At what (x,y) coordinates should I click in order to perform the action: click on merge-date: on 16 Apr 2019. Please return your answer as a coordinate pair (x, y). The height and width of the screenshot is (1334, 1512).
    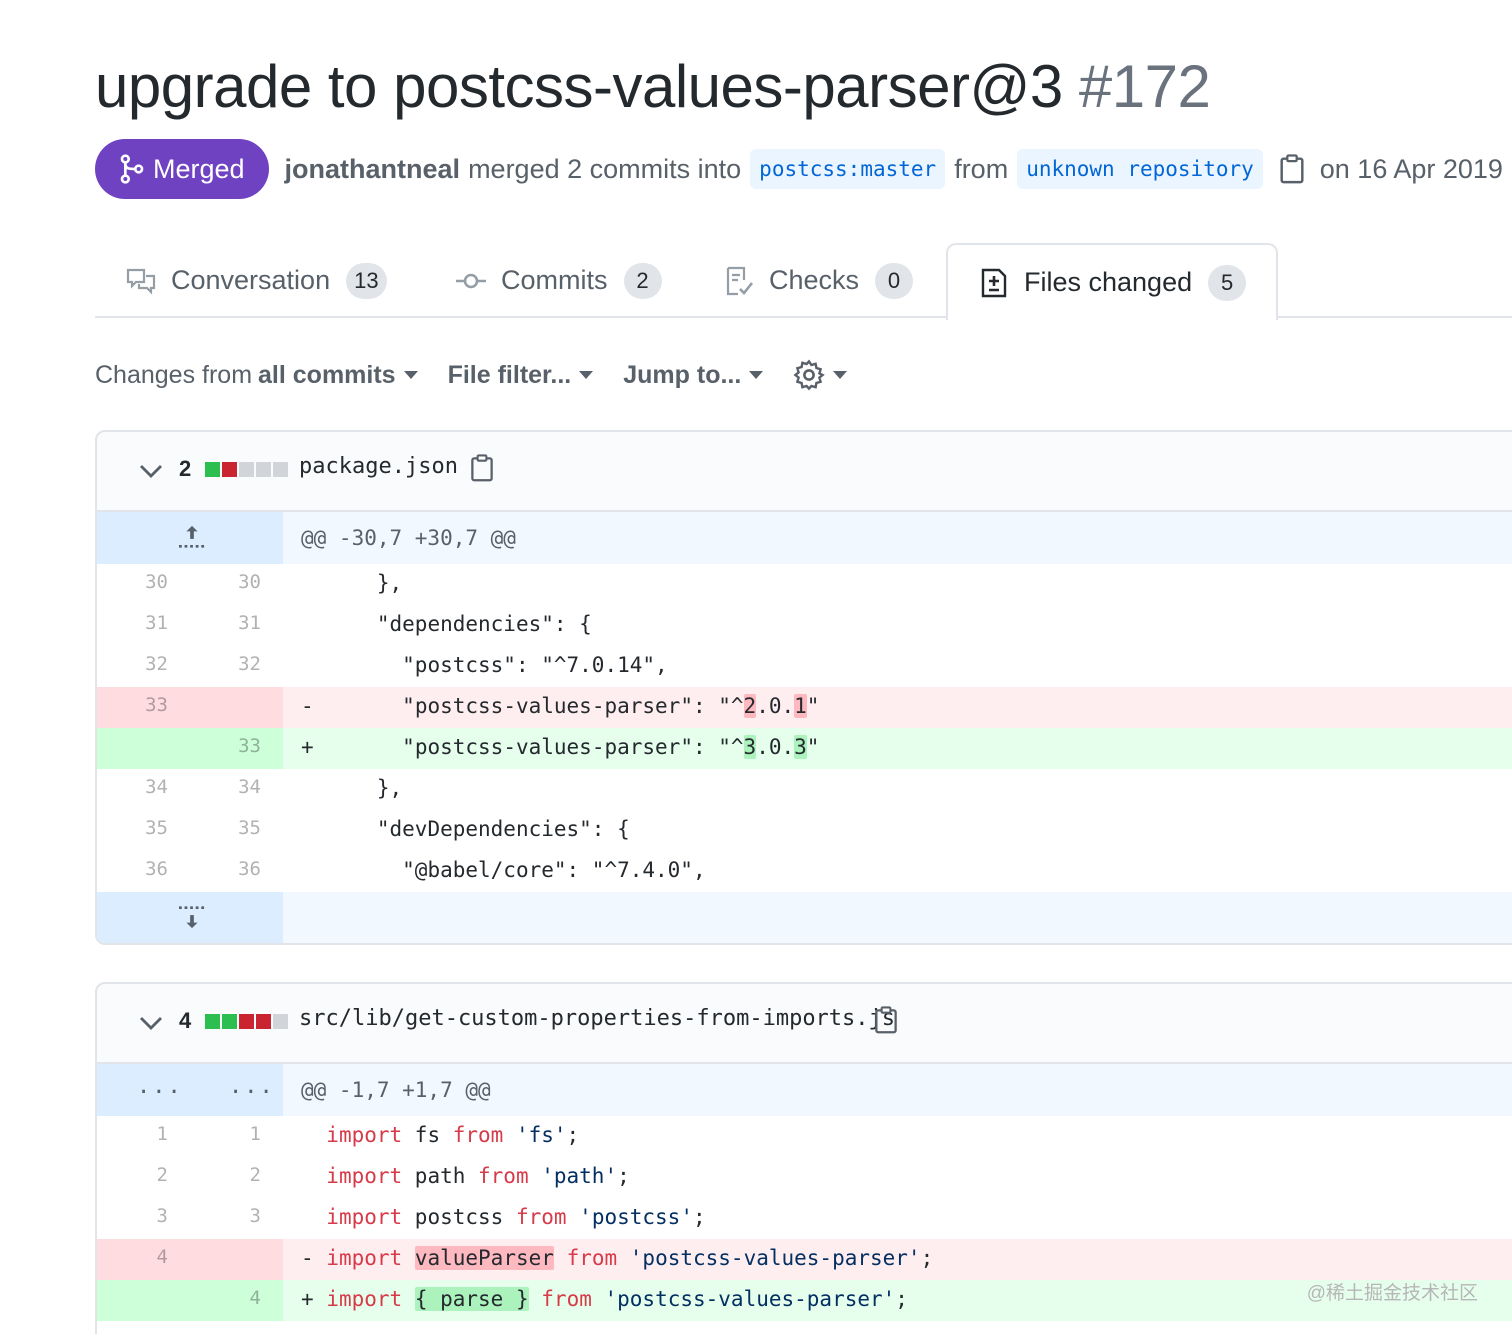
    Looking at the image, I should click on (1411, 168).